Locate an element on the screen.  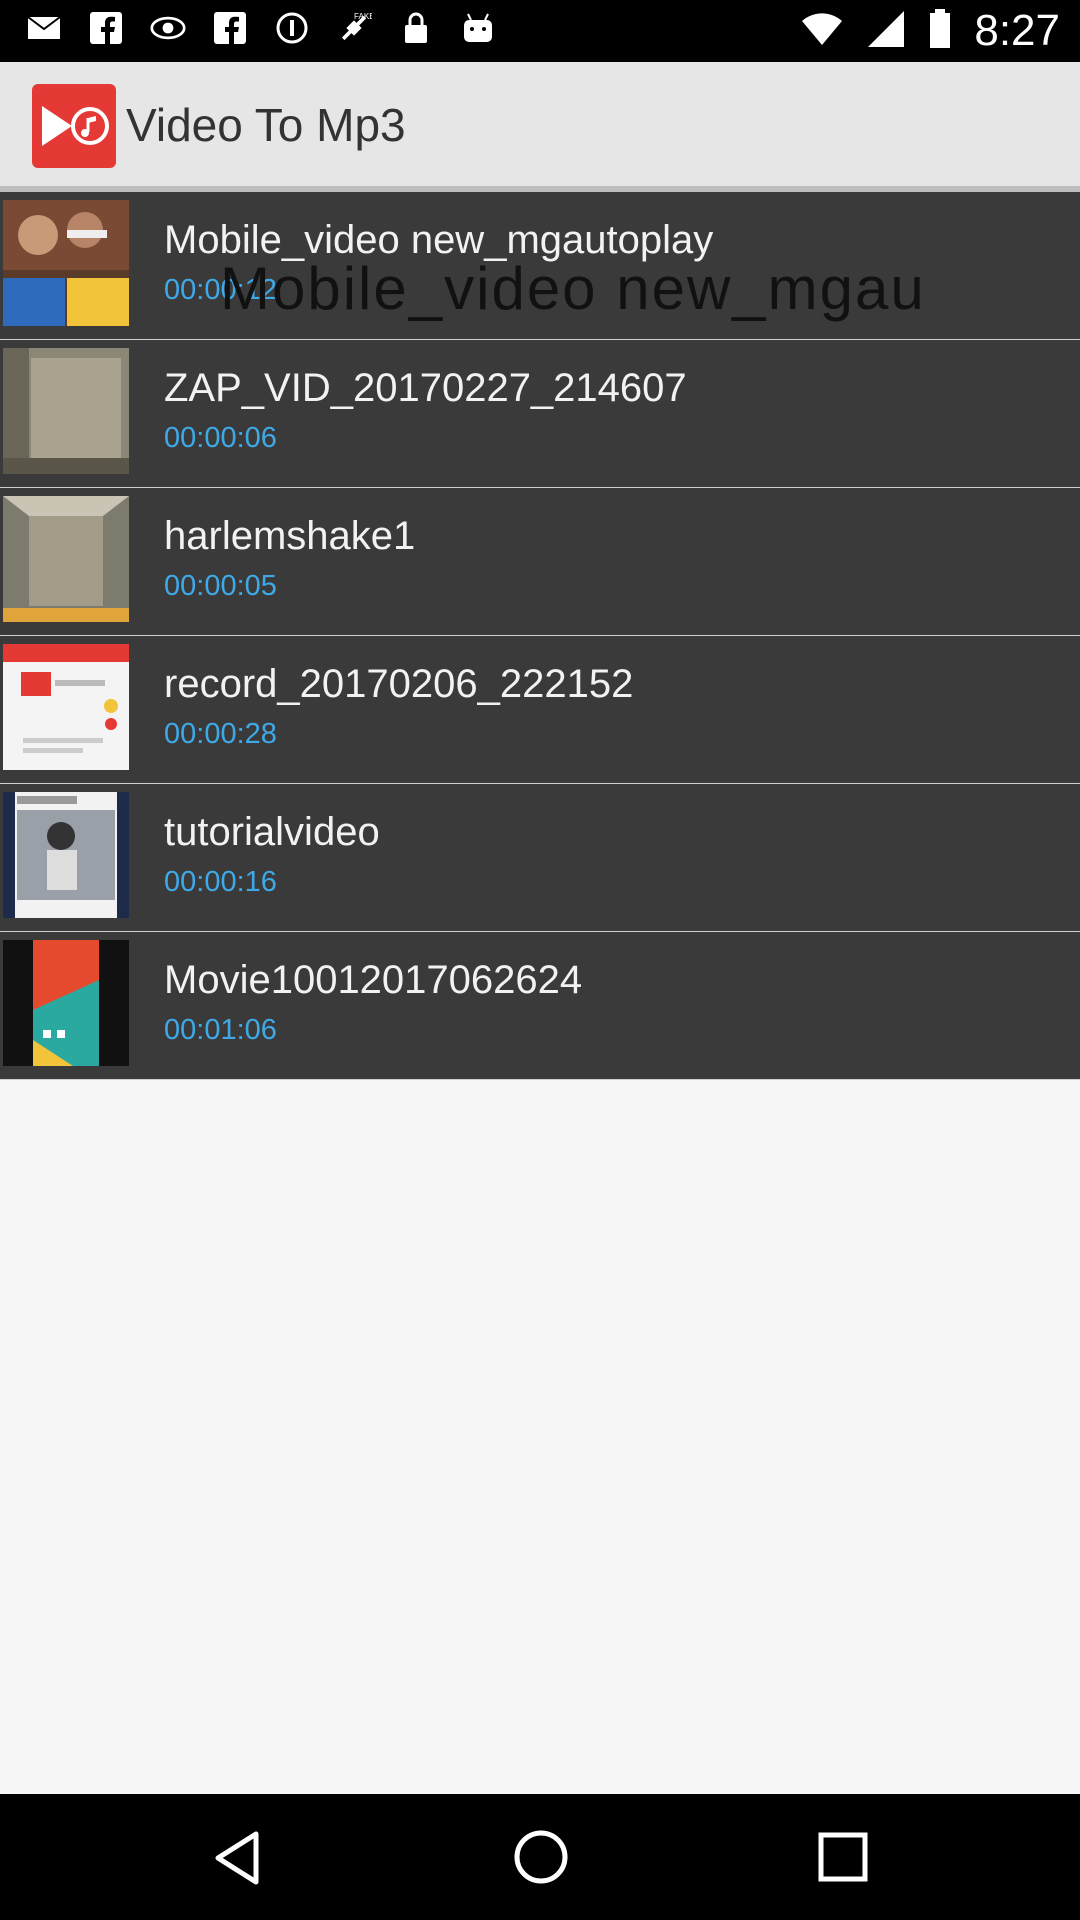
video-duration: 00:01:06 is located at coordinates (220, 1030).